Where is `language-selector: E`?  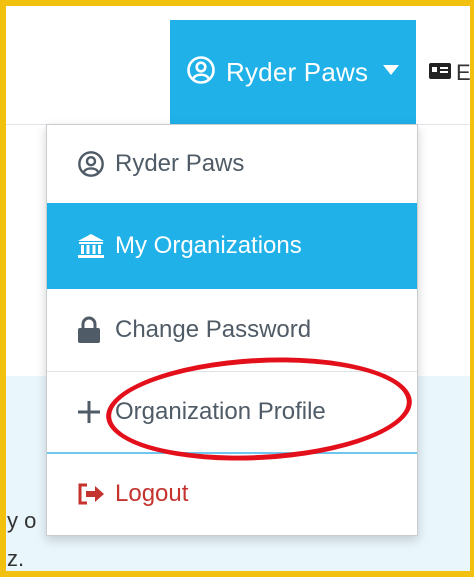
language-selector: E is located at coordinates (449, 73).